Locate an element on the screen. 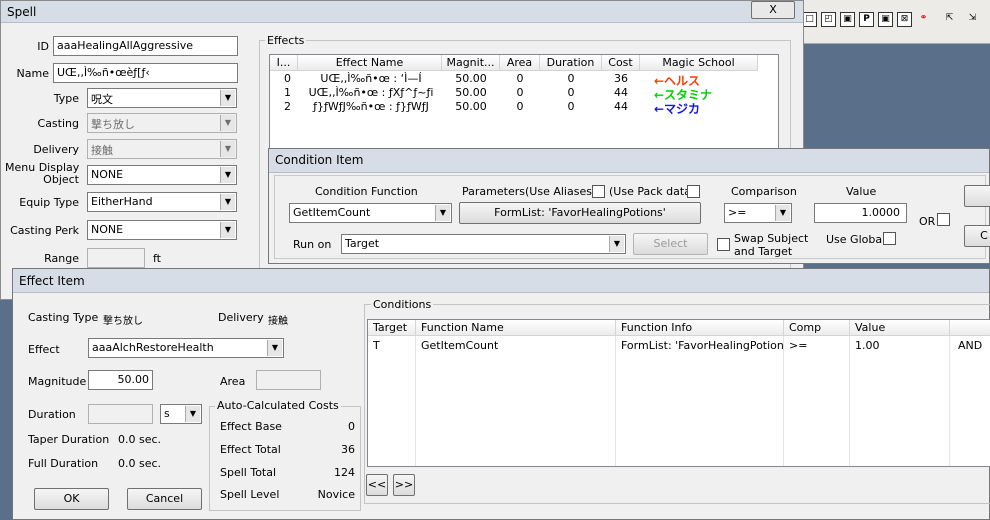  duration-label: Duration is located at coordinates (52, 414).